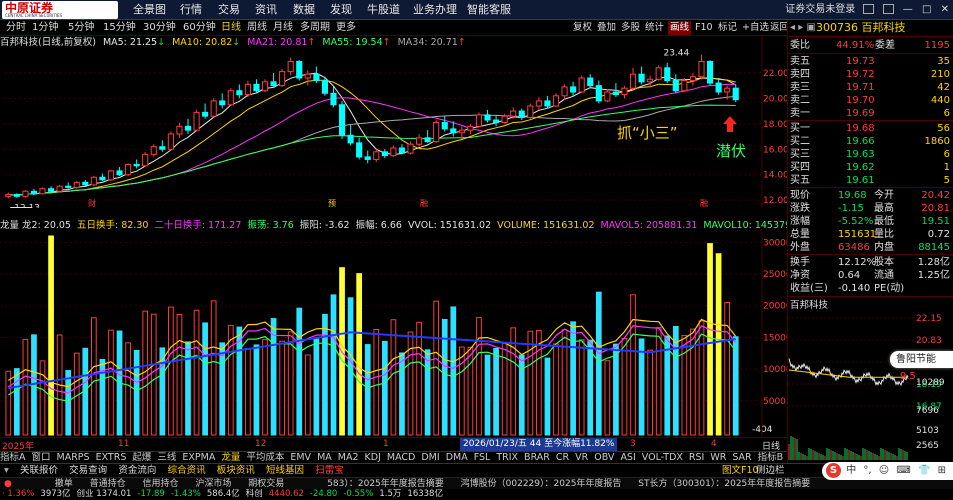 This screenshot has height=500, width=953. I want to click on indicator-tab: 平均成本, so click(265, 457).